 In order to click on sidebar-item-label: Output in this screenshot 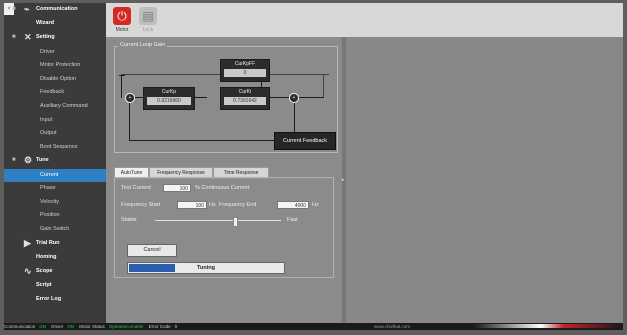, I will do `click(48, 133)`.